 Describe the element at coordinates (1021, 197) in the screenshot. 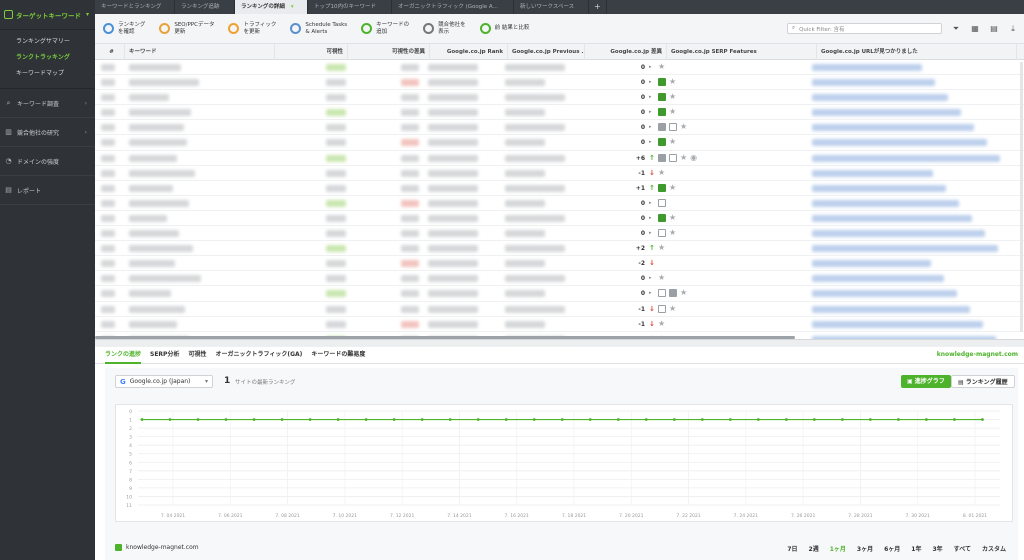

I see `vertical-scrollbar` at that location.